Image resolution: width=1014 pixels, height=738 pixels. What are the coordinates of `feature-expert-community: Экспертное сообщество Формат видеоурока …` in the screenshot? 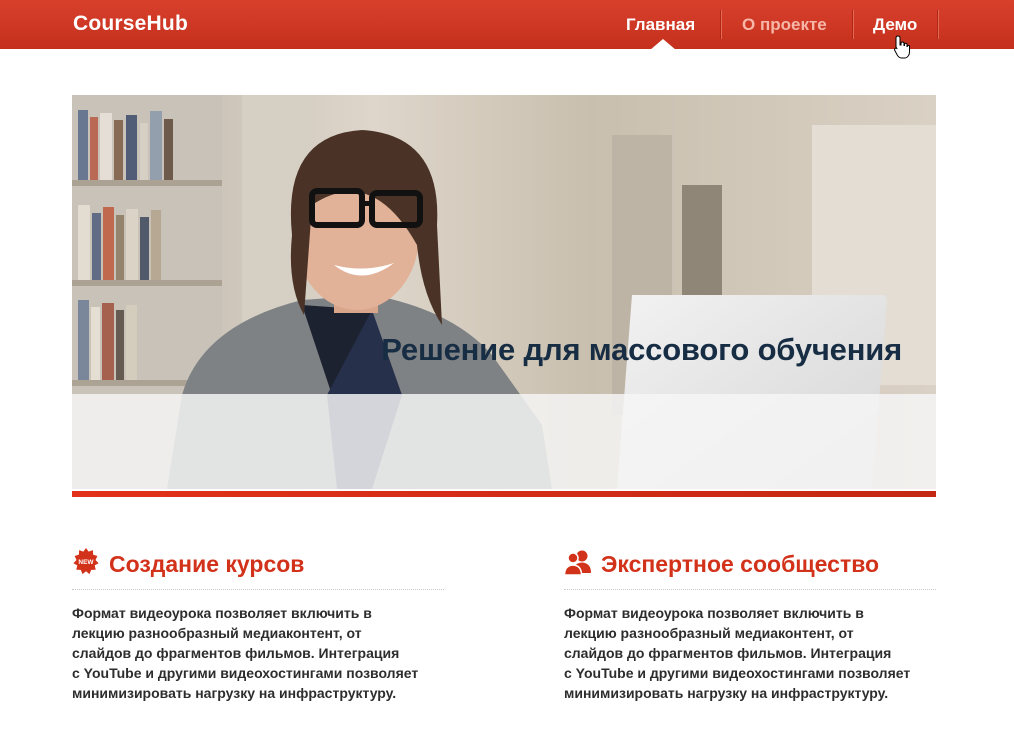 It's located at (750, 623).